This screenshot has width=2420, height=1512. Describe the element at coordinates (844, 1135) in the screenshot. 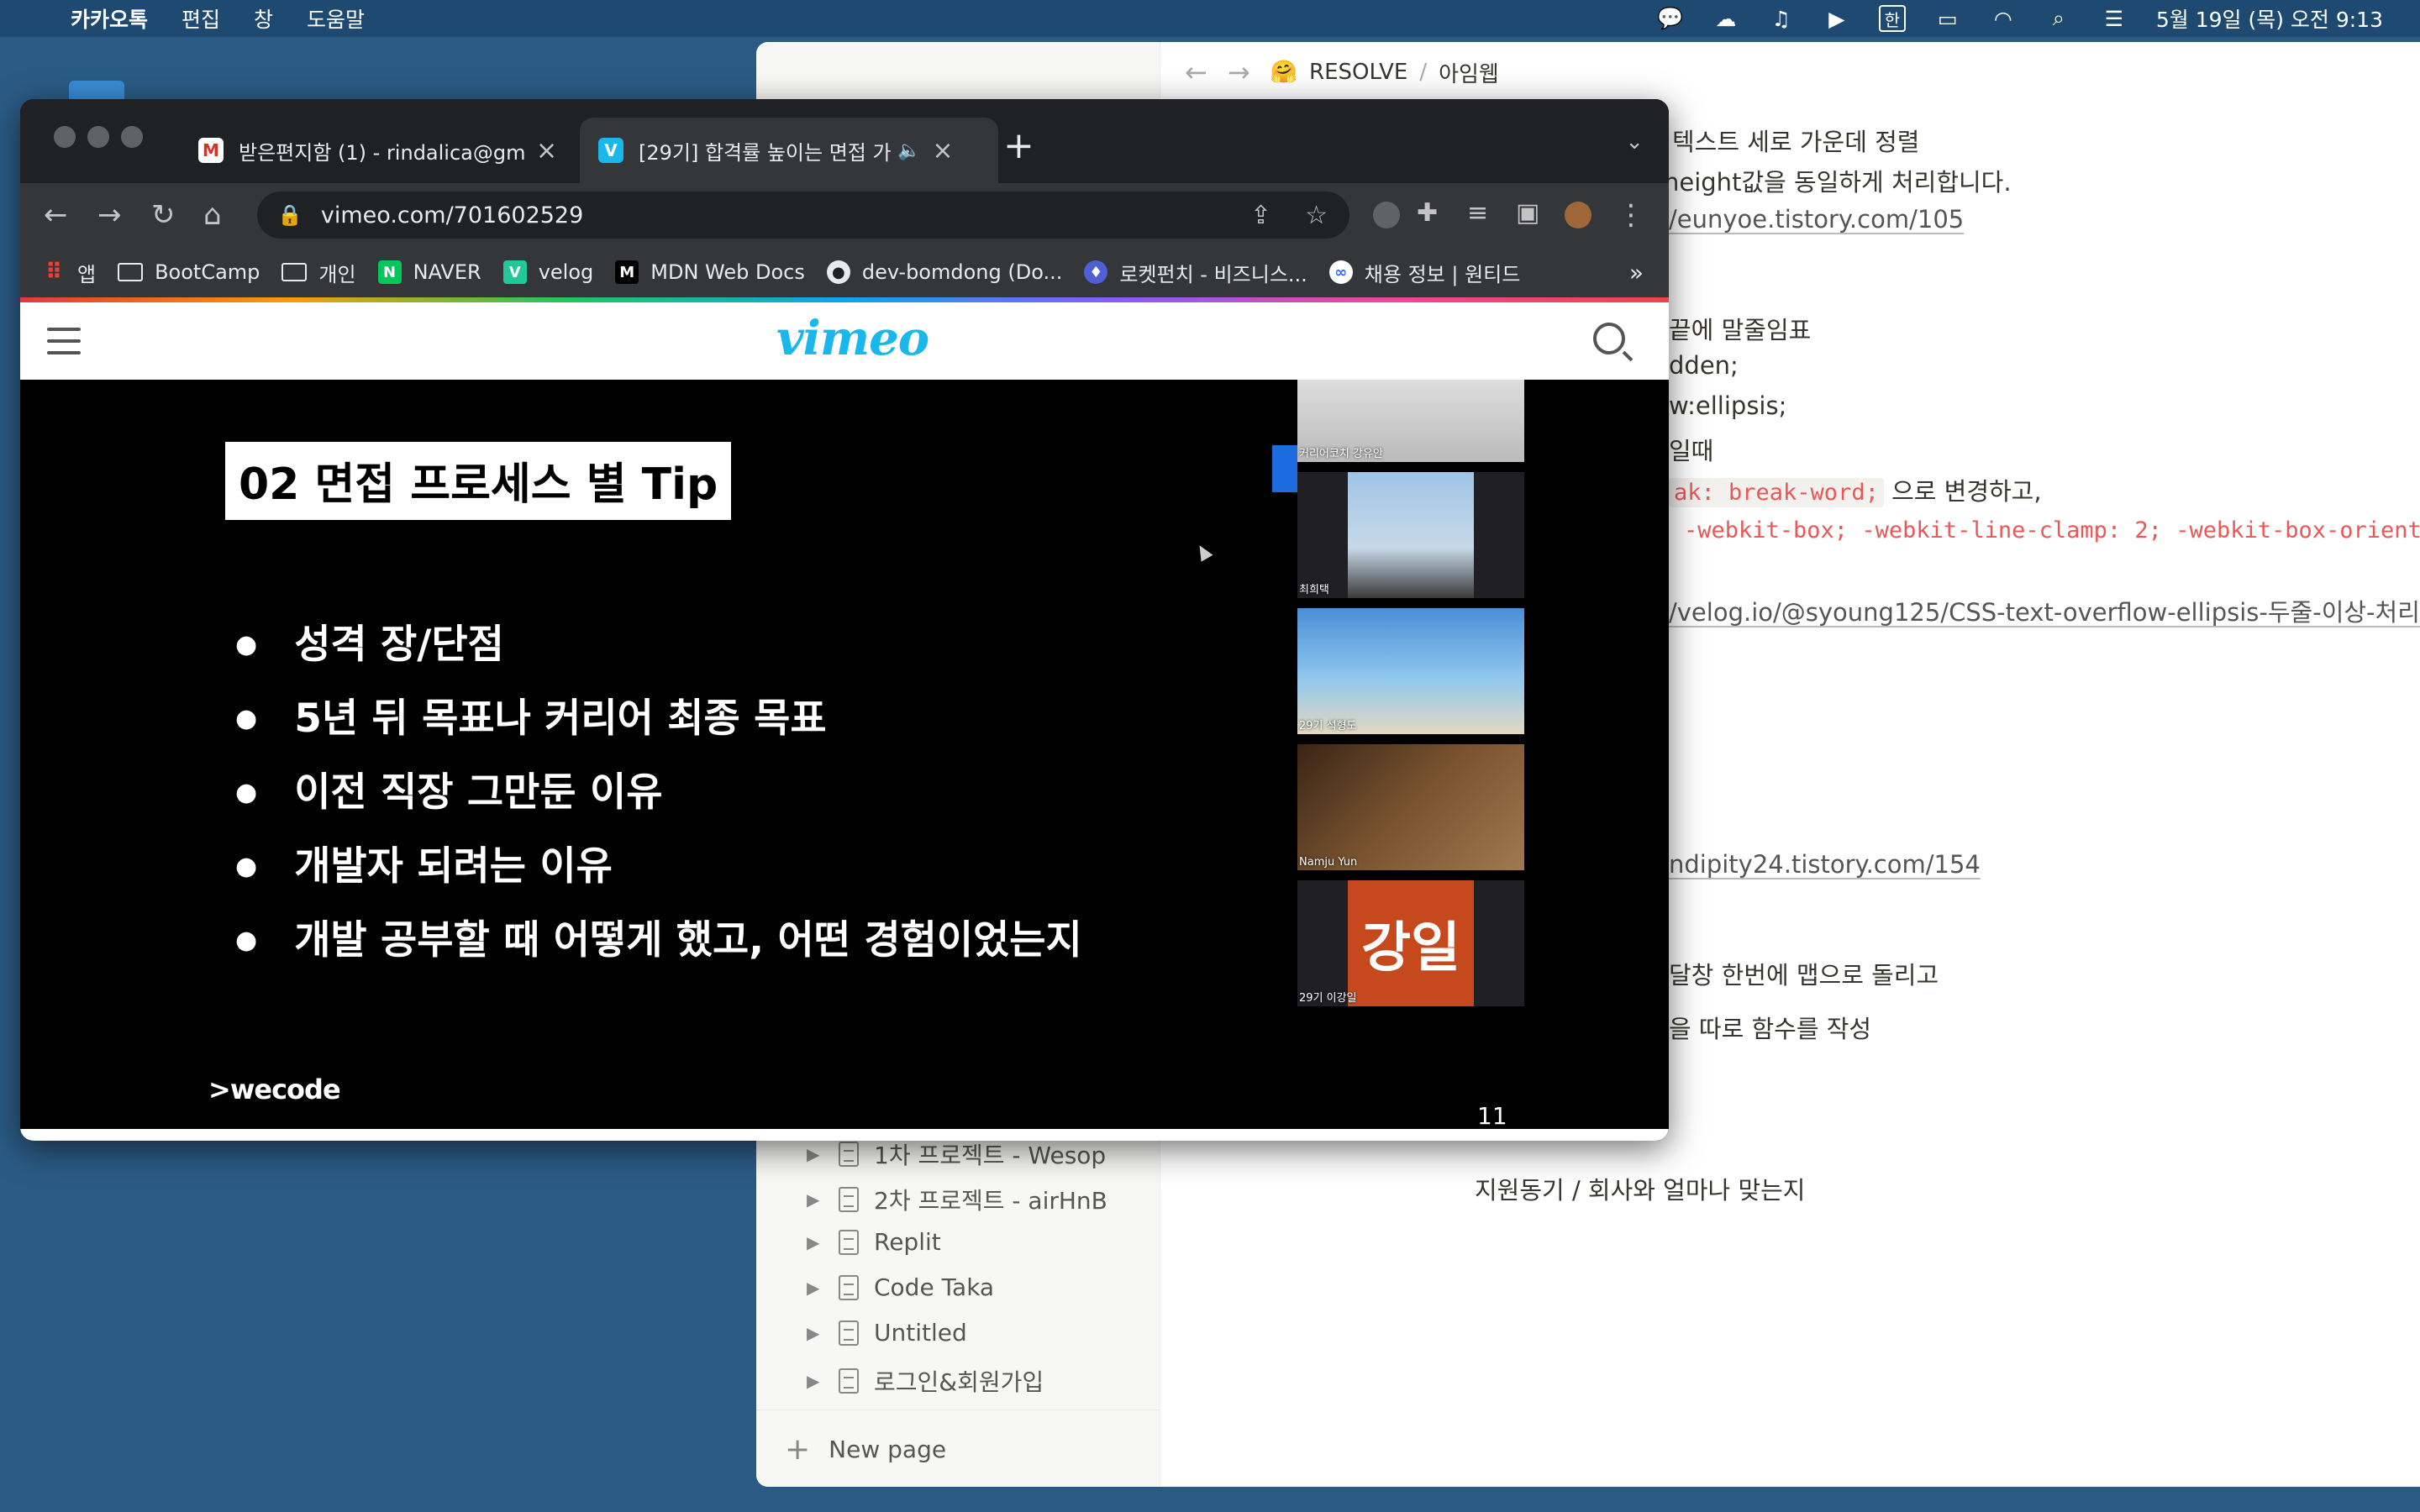

I see `page-bottom-strip` at that location.